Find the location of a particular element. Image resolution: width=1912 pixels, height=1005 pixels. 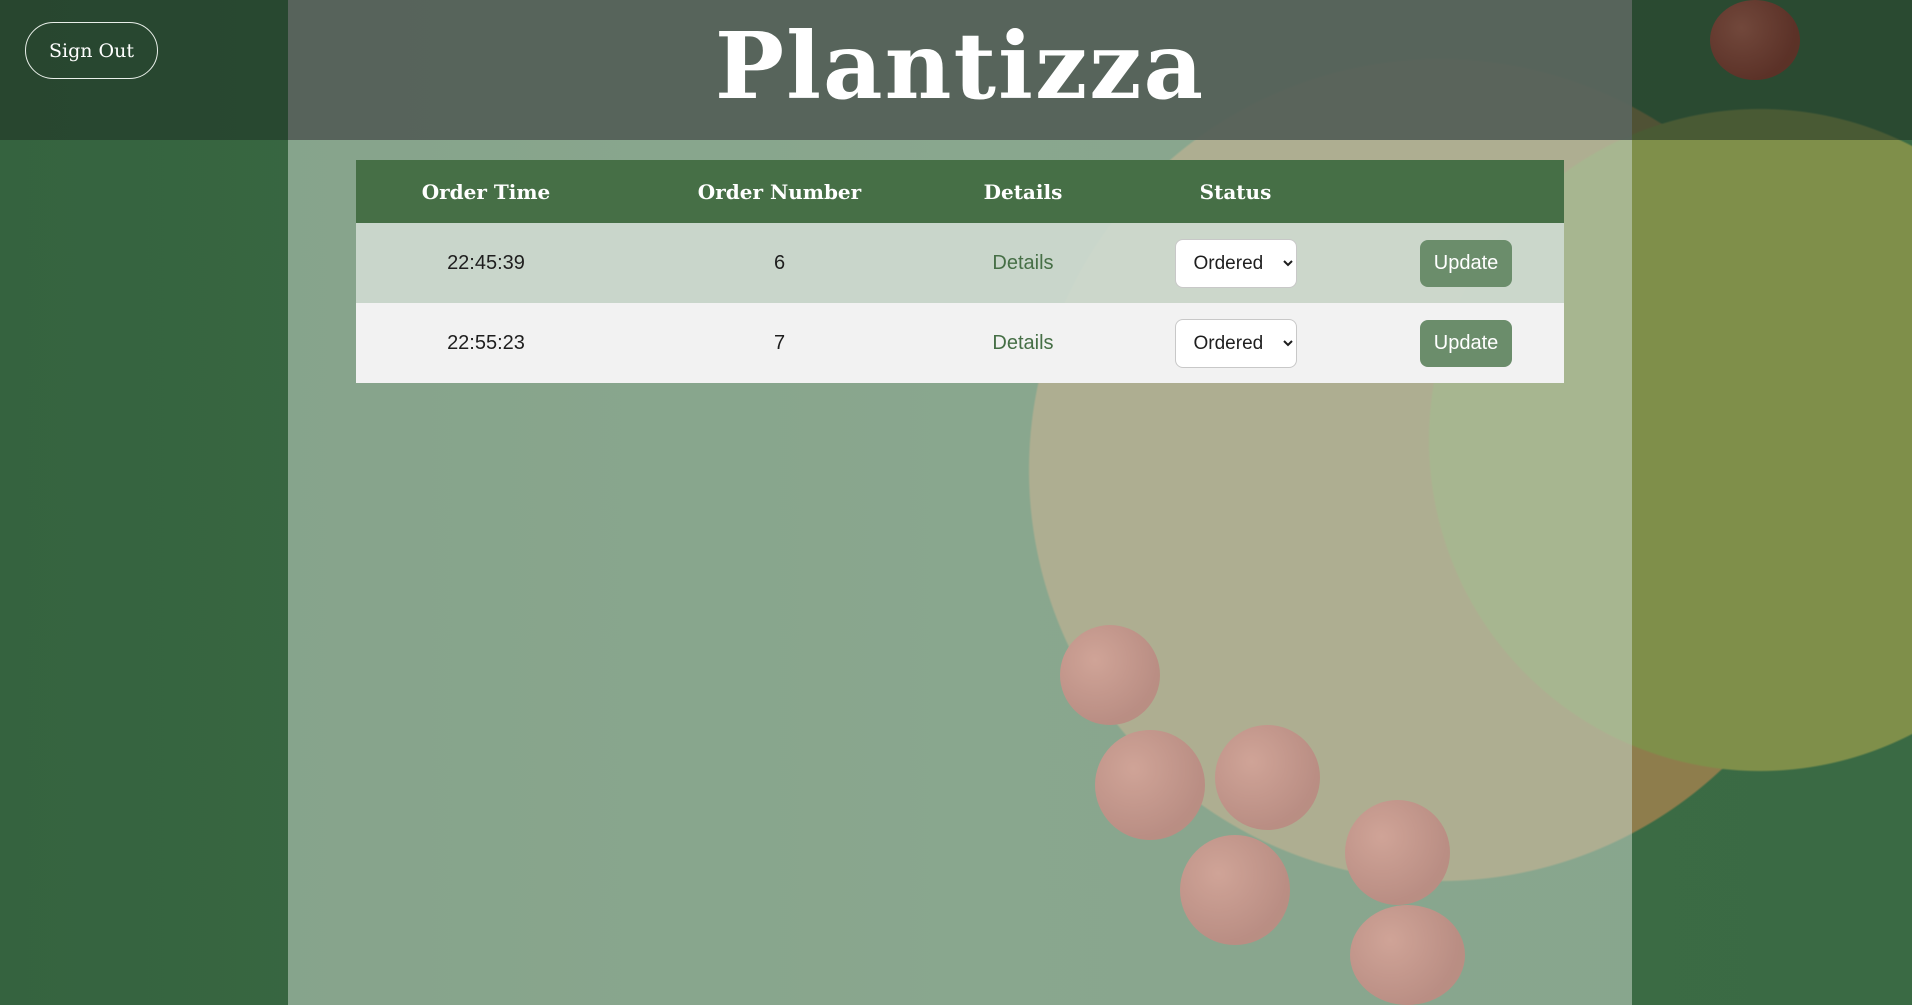

order-number-cell: 7 is located at coordinates (779, 342).